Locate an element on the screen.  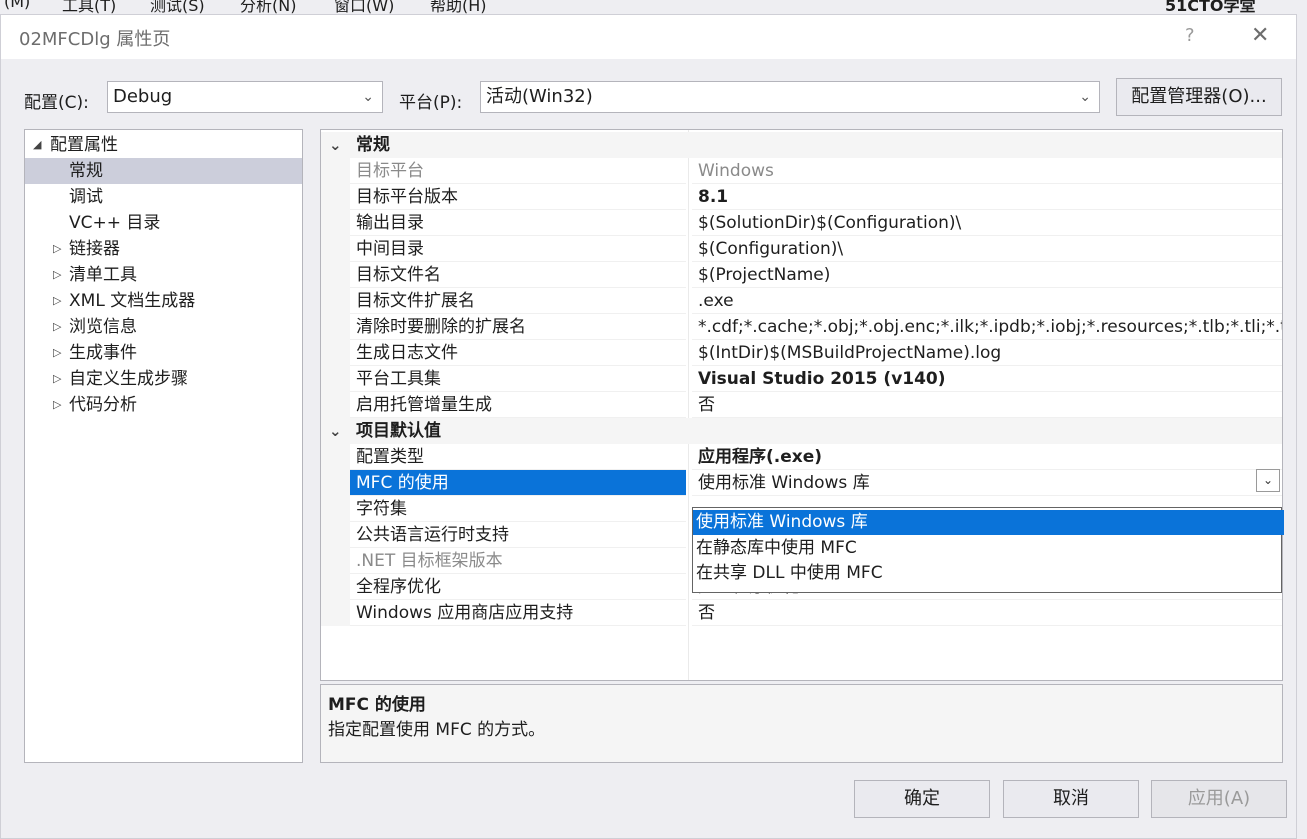
config-label: 配置(C): is located at coordinates (56, 103).